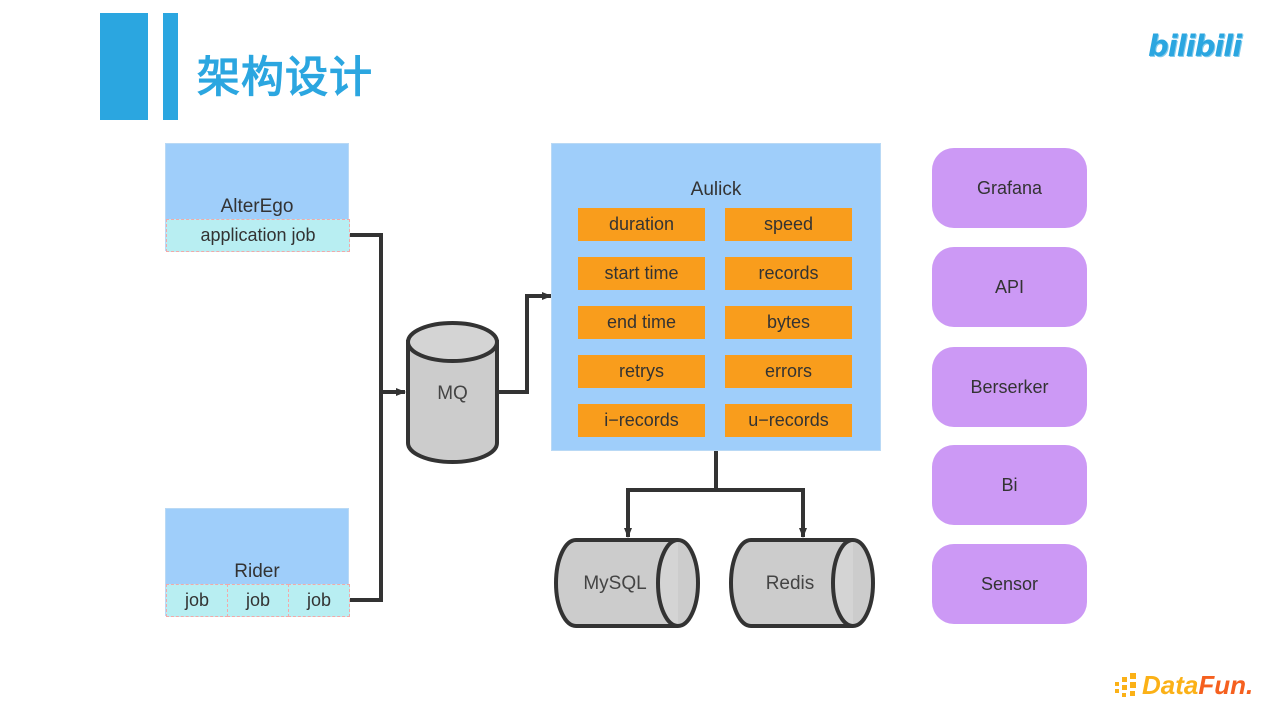  What do you see at coordinates (716, 189) in the screenshot?
I see `node-aulick-title: Aulick` at bounding box center [716, 189].